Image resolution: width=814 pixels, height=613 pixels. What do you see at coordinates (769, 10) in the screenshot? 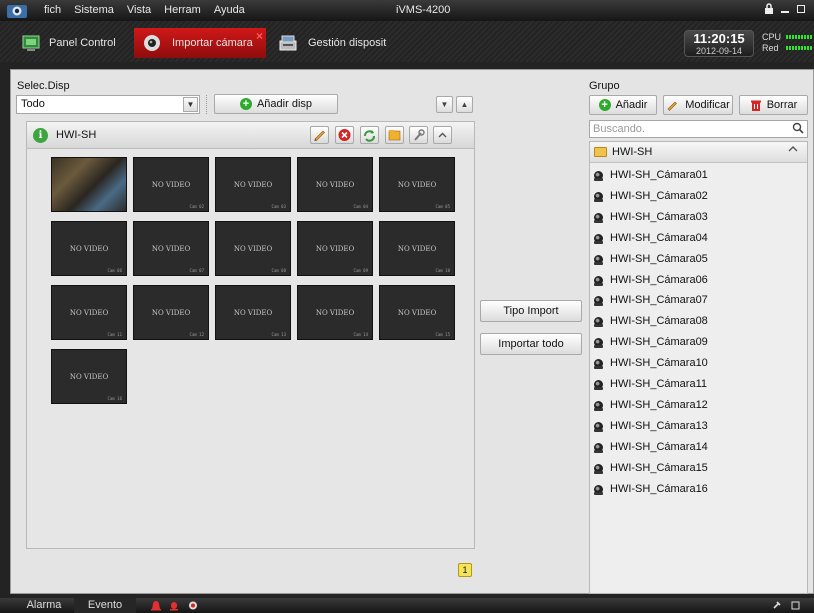
I see `lock-icon` at bounding box center [769, 10].